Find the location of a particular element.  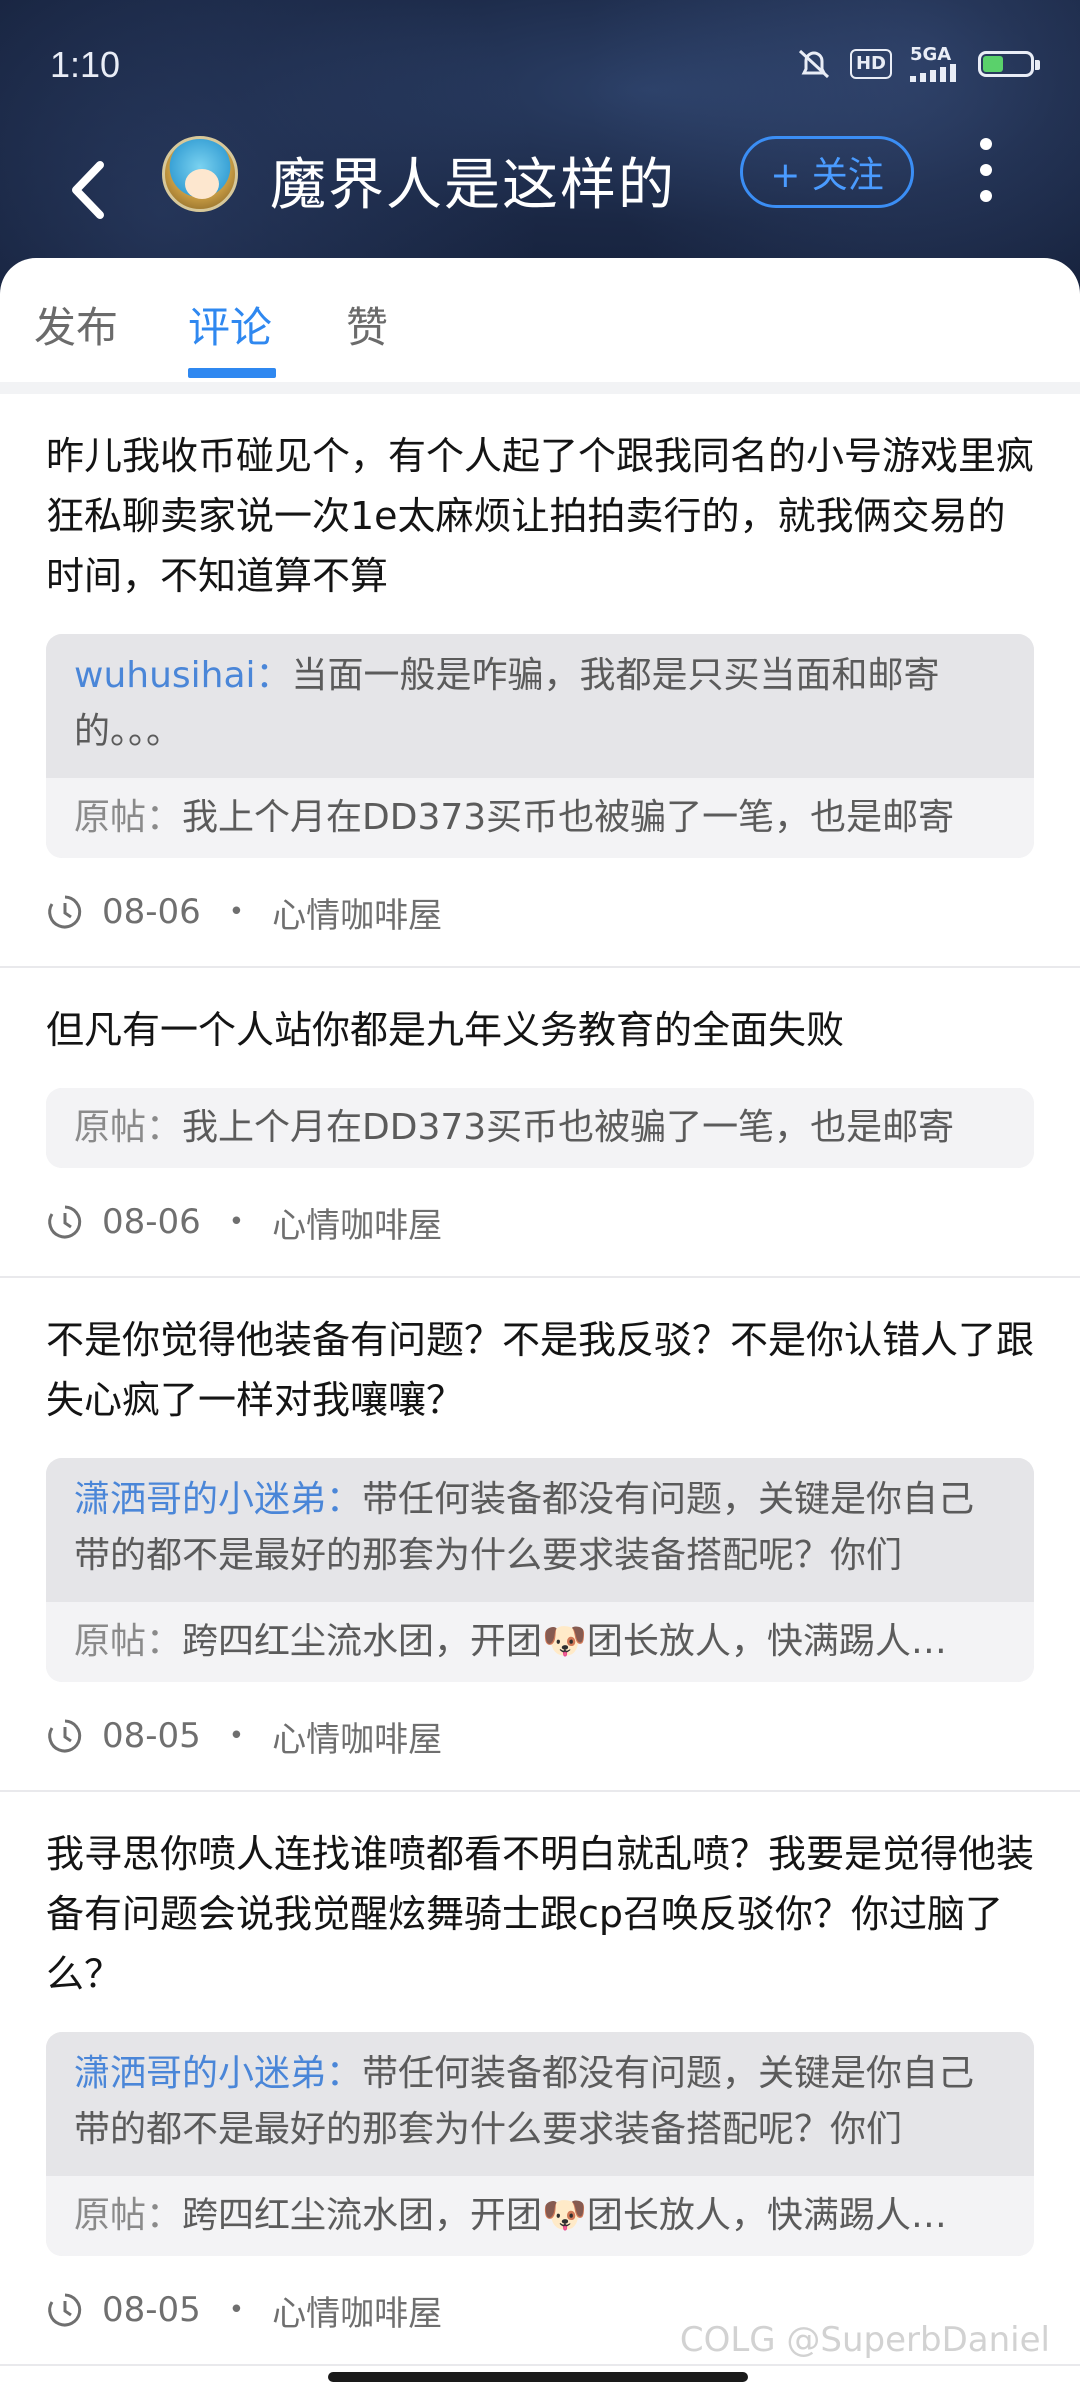

top-nav: 魔界人是这样的 + 关注 is located at coordinates (540, 190).